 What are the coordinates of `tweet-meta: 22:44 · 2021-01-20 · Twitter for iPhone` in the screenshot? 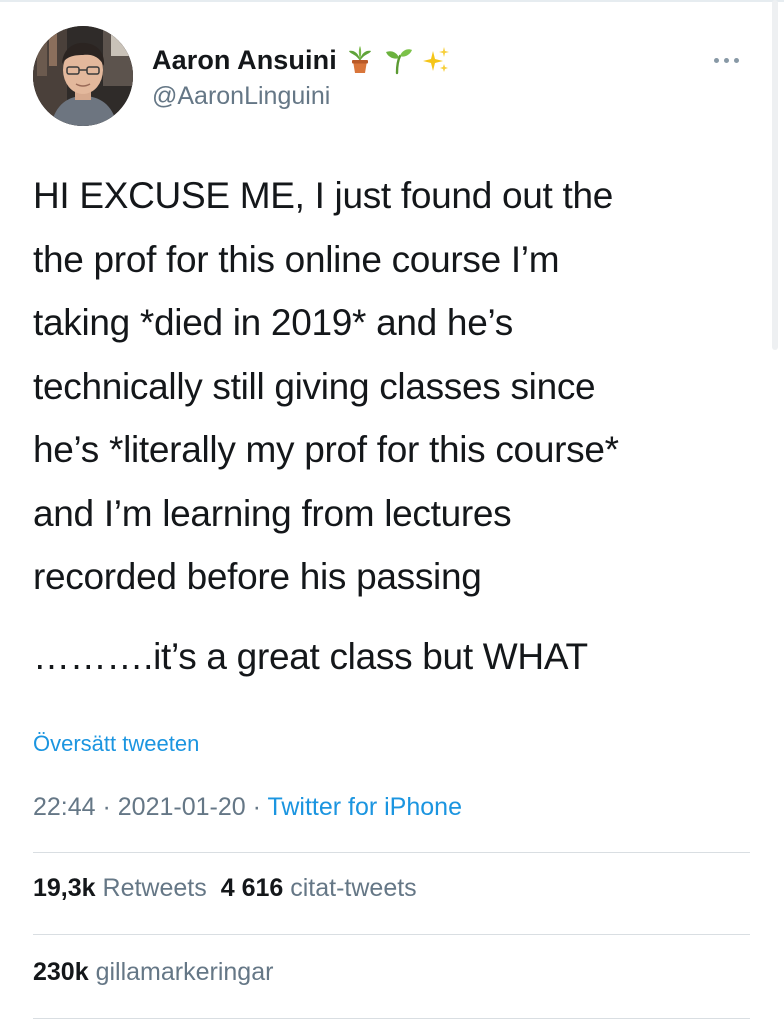 It's located at (247, 807).